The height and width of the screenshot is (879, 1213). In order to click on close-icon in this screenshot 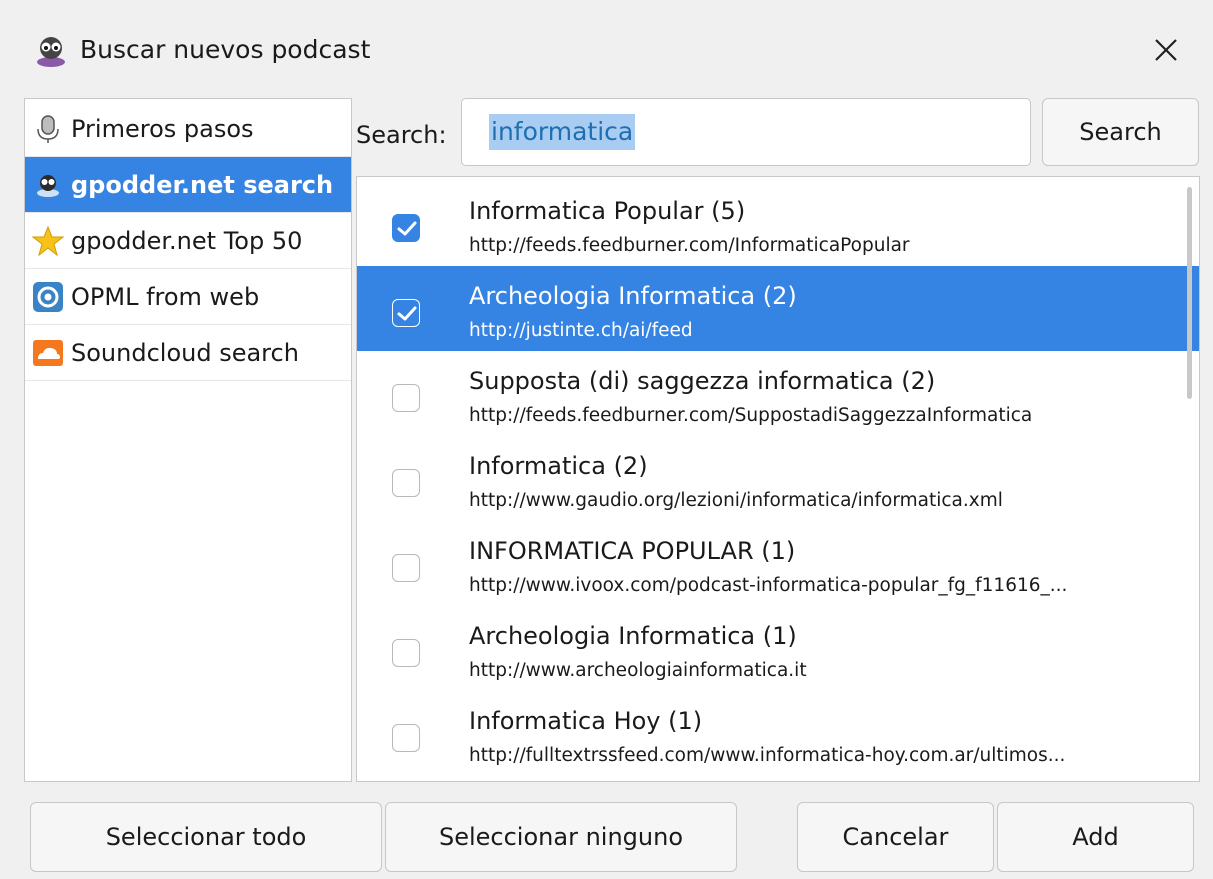, I will do `click(1166, 50)`.